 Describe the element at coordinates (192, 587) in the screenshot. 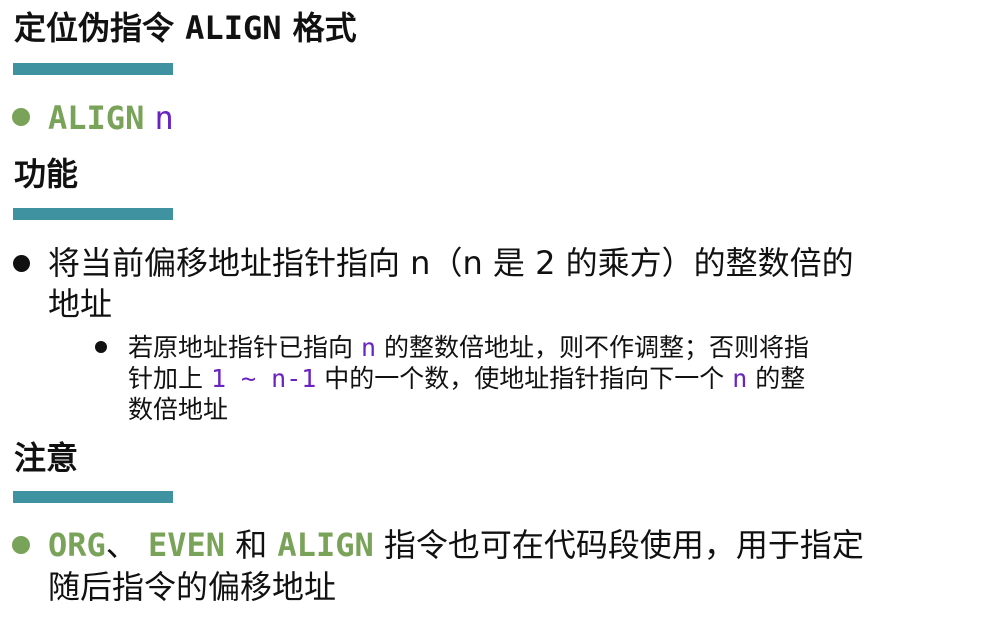

I see `note-line-2: 随后指令的偏移地址` at that location.